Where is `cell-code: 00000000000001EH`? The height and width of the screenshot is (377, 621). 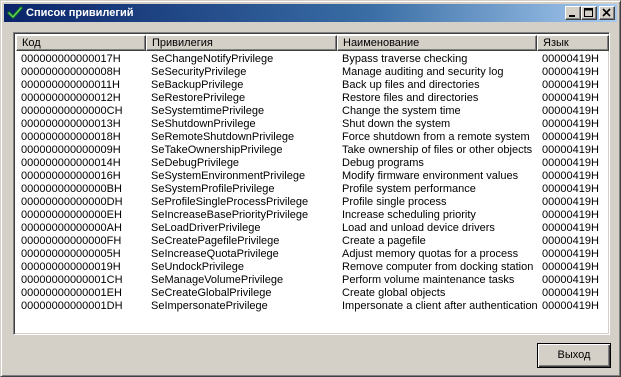
cell-code: 00000000000001EH is located at coordinates (71, 293).